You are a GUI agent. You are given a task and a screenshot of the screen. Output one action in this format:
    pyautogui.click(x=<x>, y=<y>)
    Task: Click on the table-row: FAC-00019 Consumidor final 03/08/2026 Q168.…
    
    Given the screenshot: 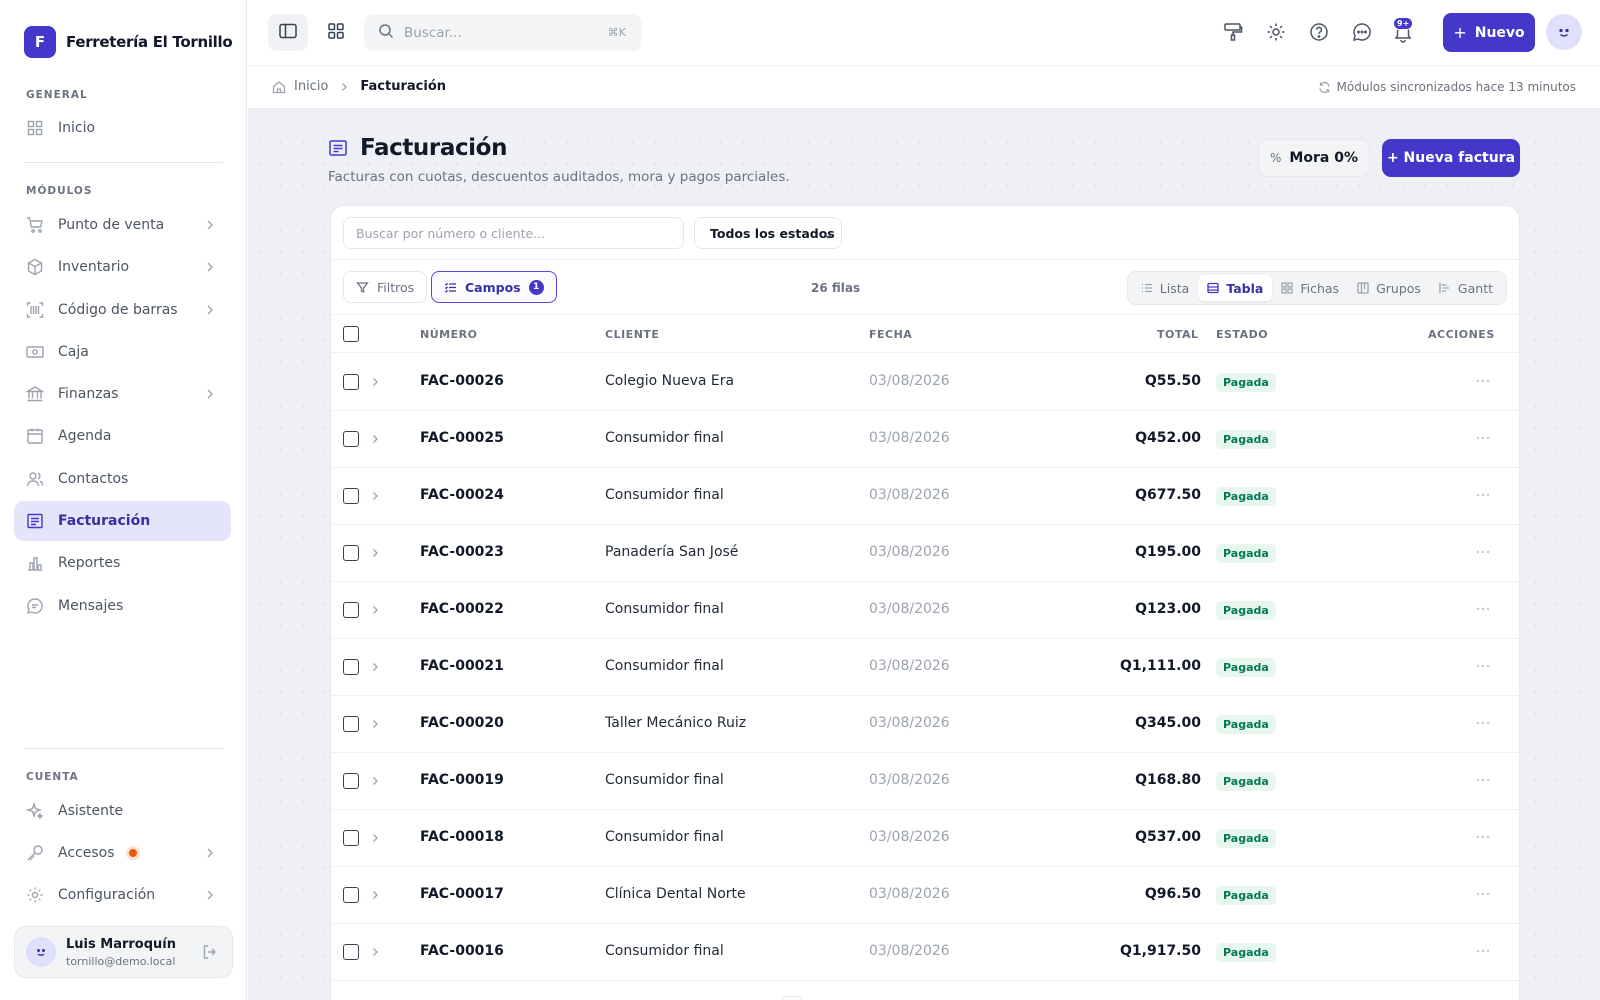 What is the action you would take?
    pyautogui.click(x=925, y=781)
    